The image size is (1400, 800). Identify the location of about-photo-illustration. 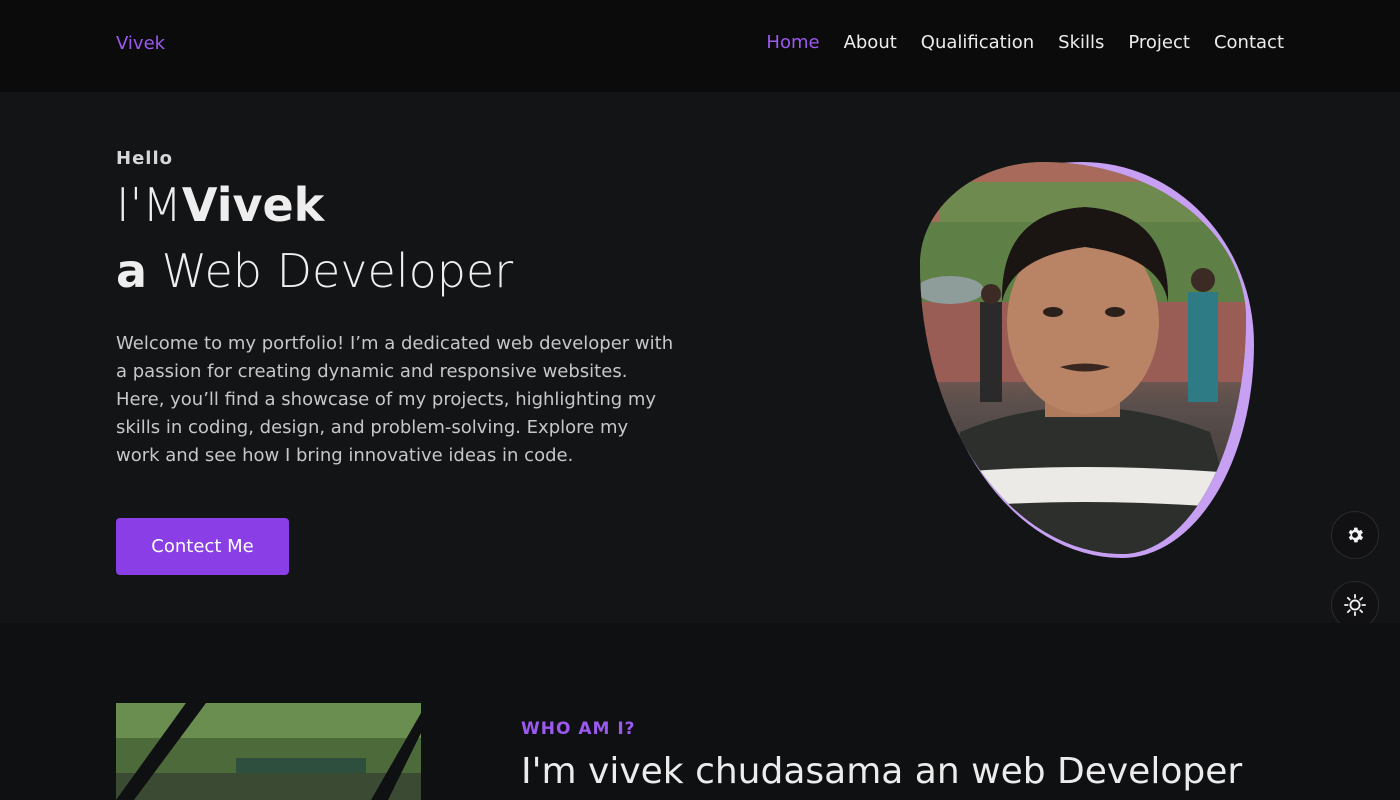
(268, 751).